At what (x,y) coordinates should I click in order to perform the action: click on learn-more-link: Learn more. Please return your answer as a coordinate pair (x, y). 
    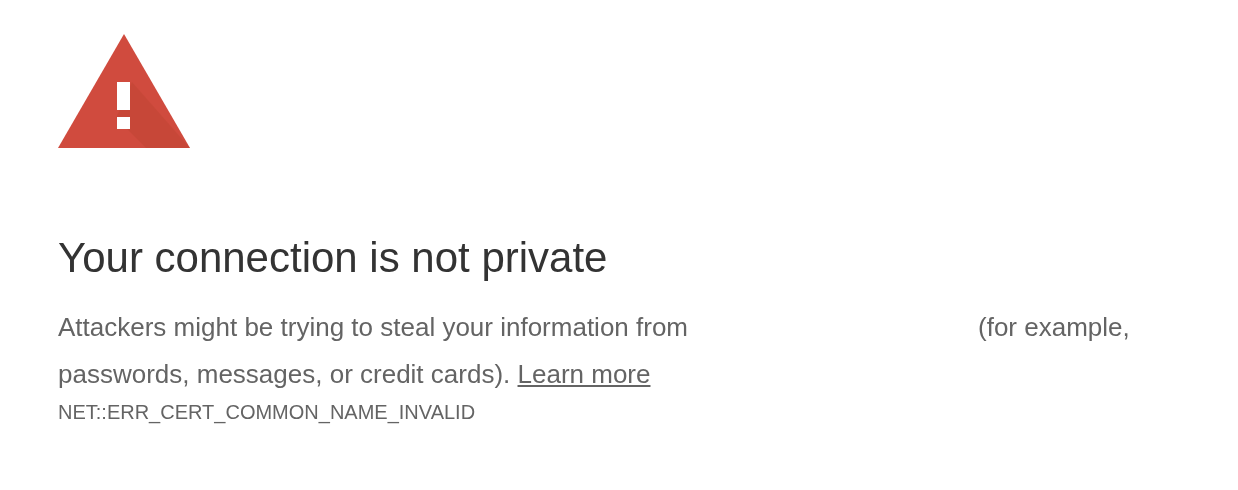
    Looking at the image, I should click on (584, 374).